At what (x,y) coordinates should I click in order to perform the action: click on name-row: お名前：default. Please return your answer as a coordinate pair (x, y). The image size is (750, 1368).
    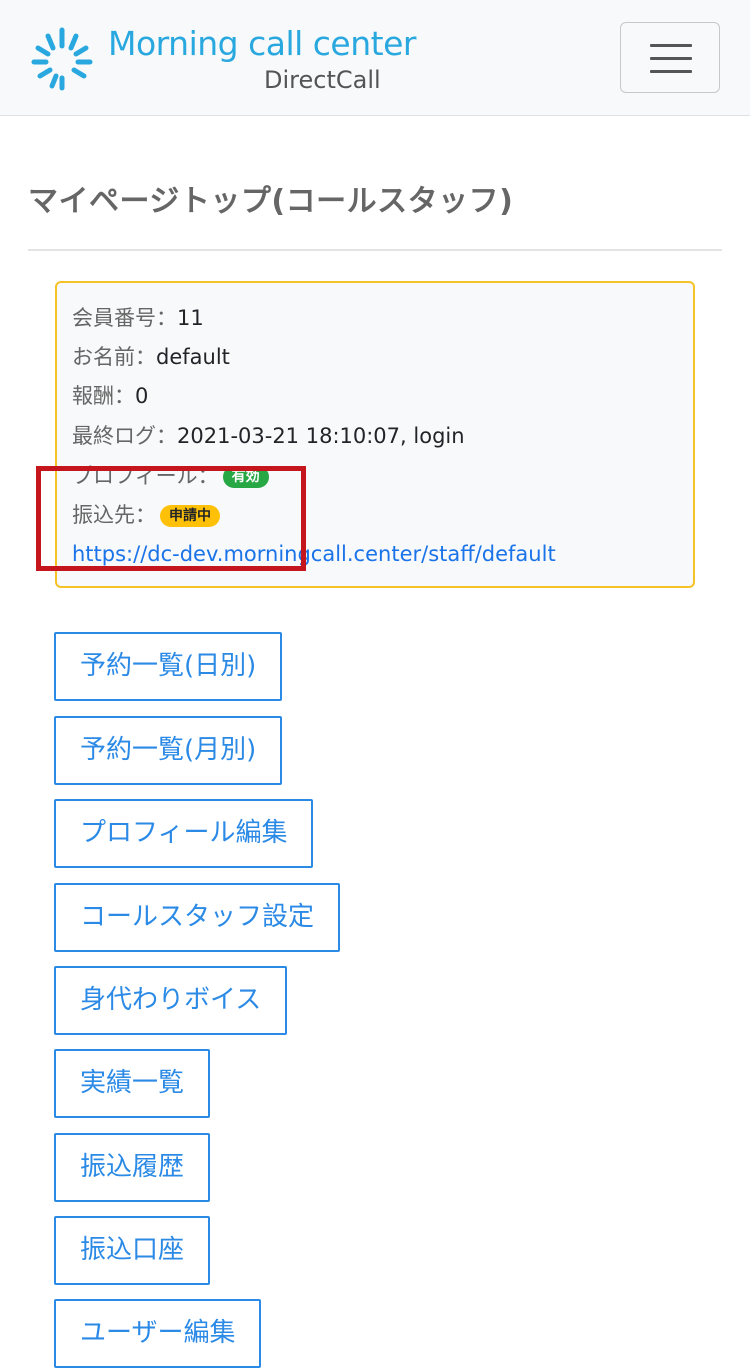
    Looking at the image, I should click on (151, 357).